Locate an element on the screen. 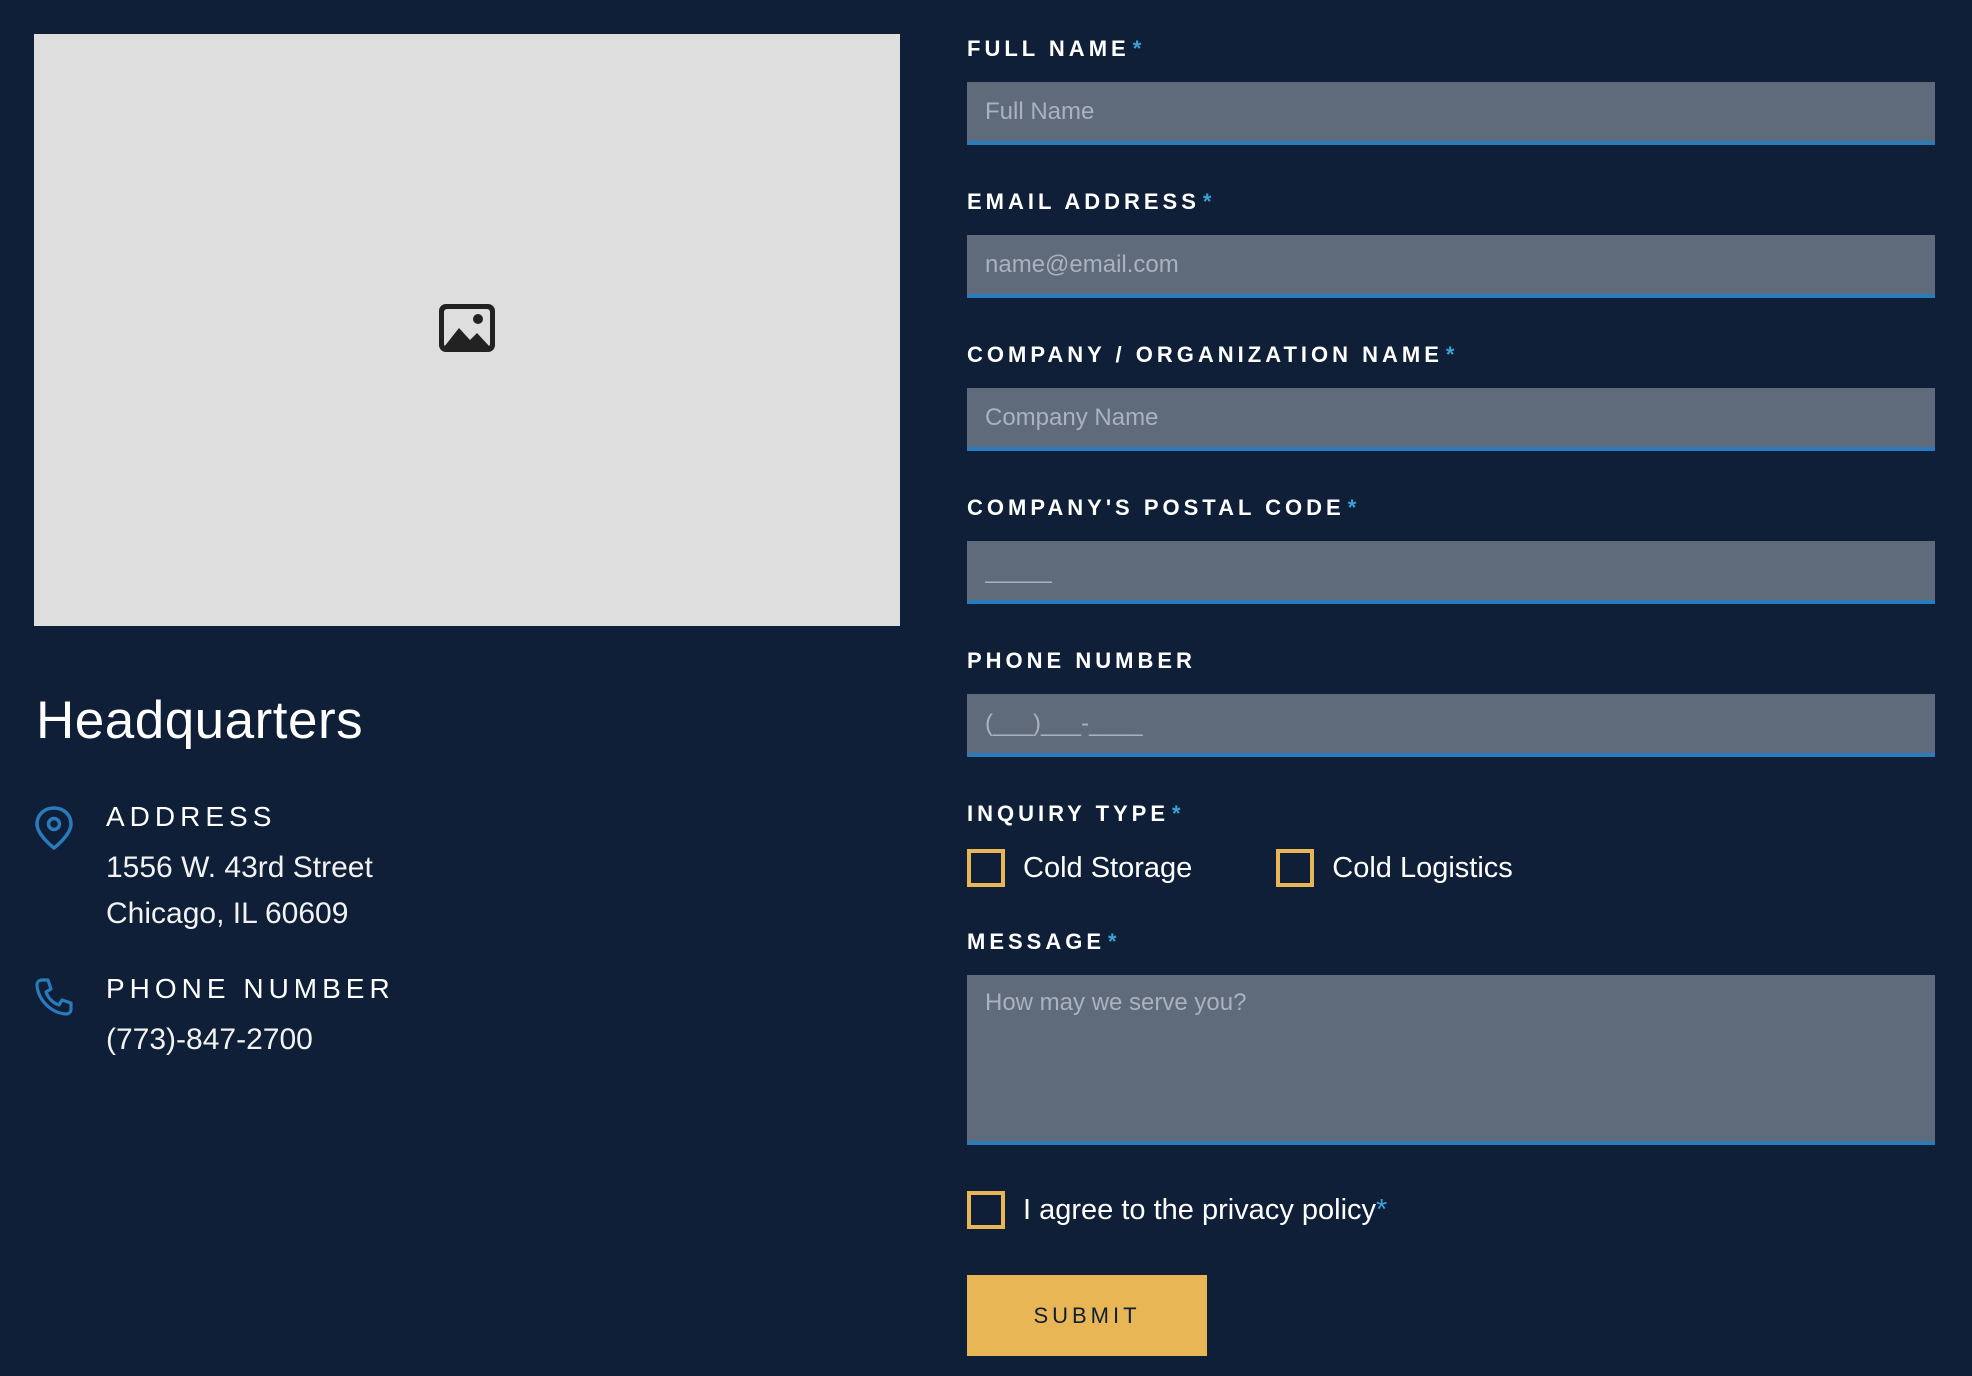 This screenshot has width=1972, height=1376. phone-label: PHONE NUMBER is located at coordinates (250, 988).